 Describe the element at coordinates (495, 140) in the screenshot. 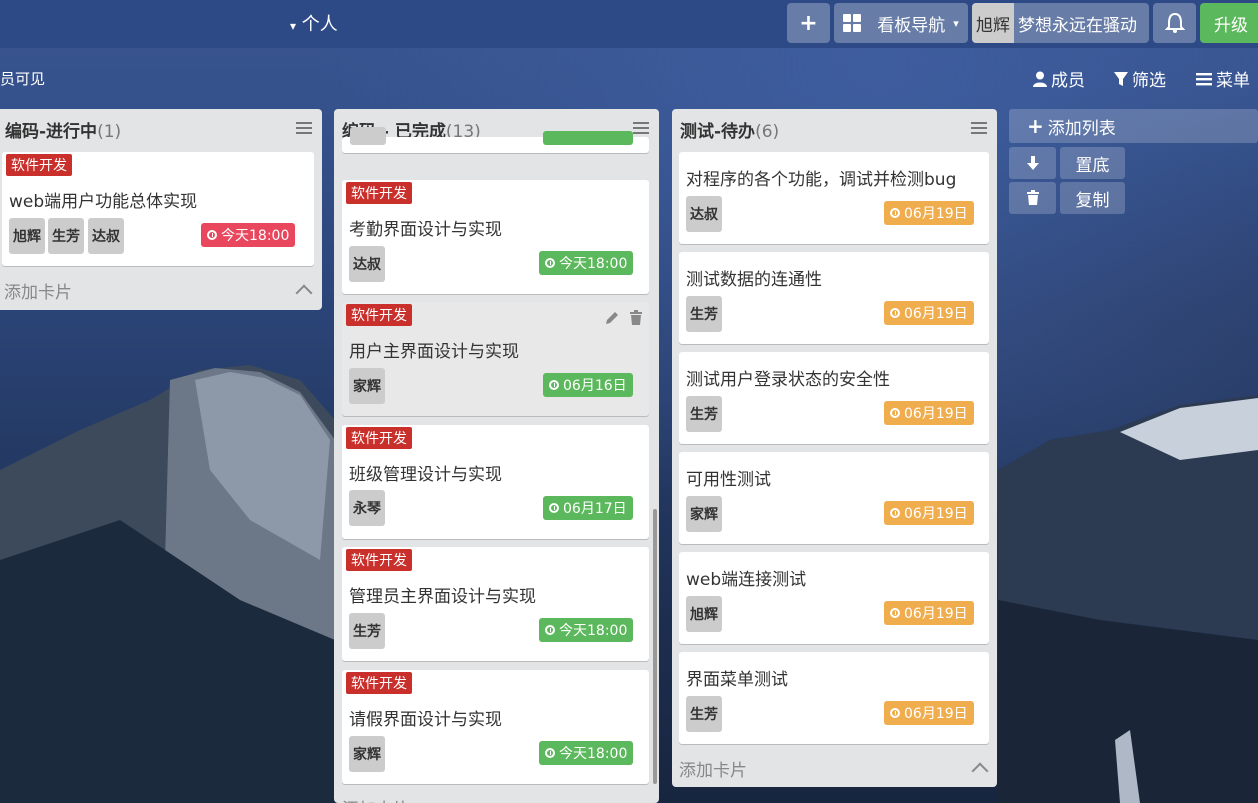

I see `list-card` at that location.